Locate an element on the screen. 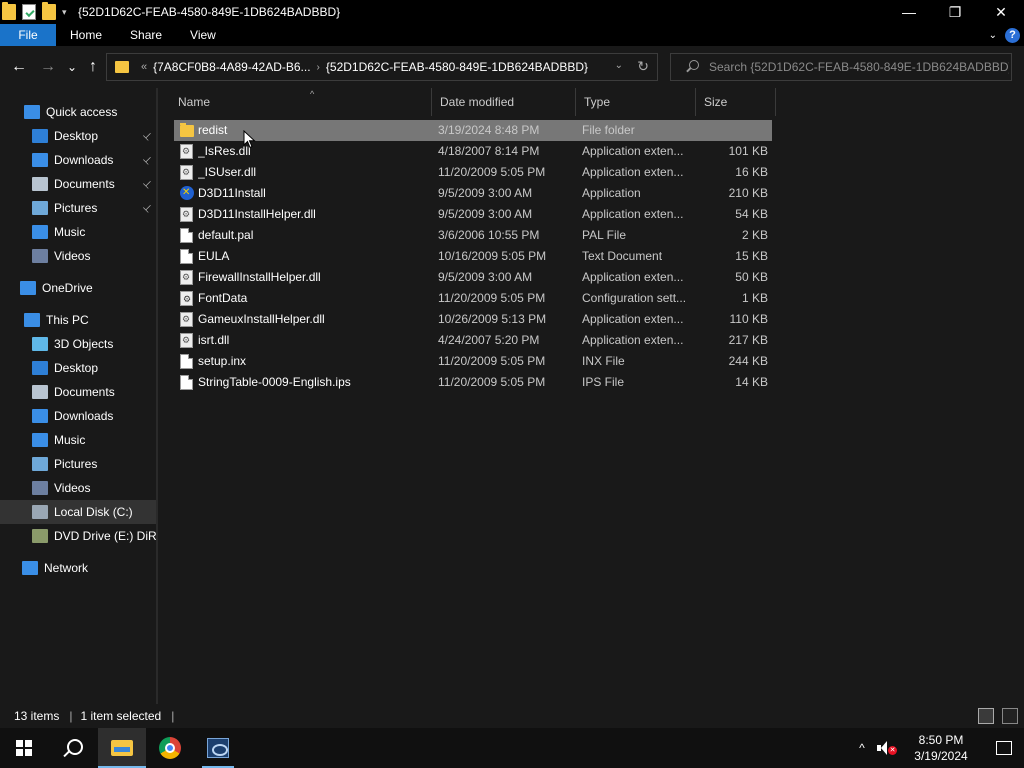 This screenshot has width=1024, height=768. taskbar-chrome is located at coordinates (170, 748).